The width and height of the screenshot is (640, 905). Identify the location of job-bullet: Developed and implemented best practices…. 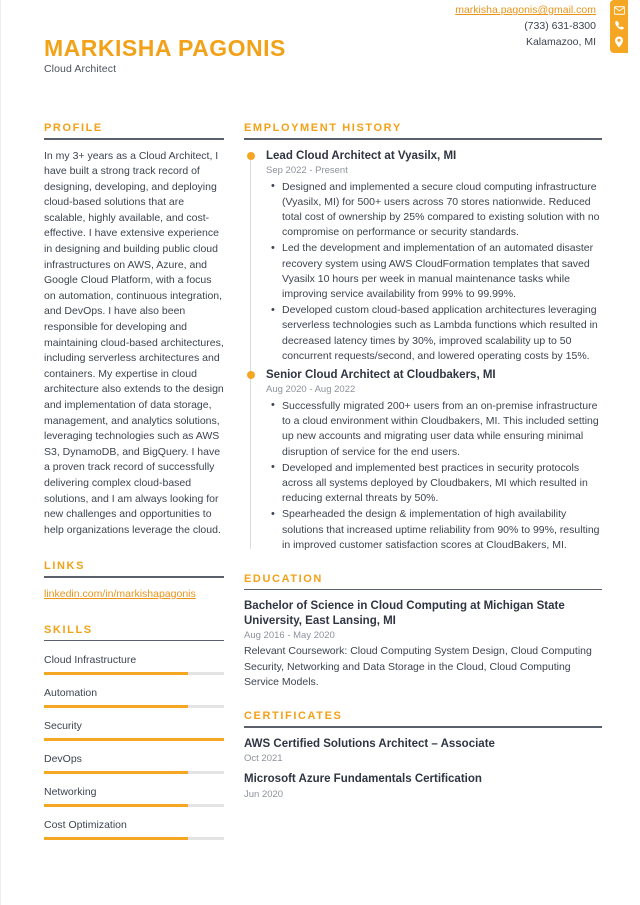
(436, 483).